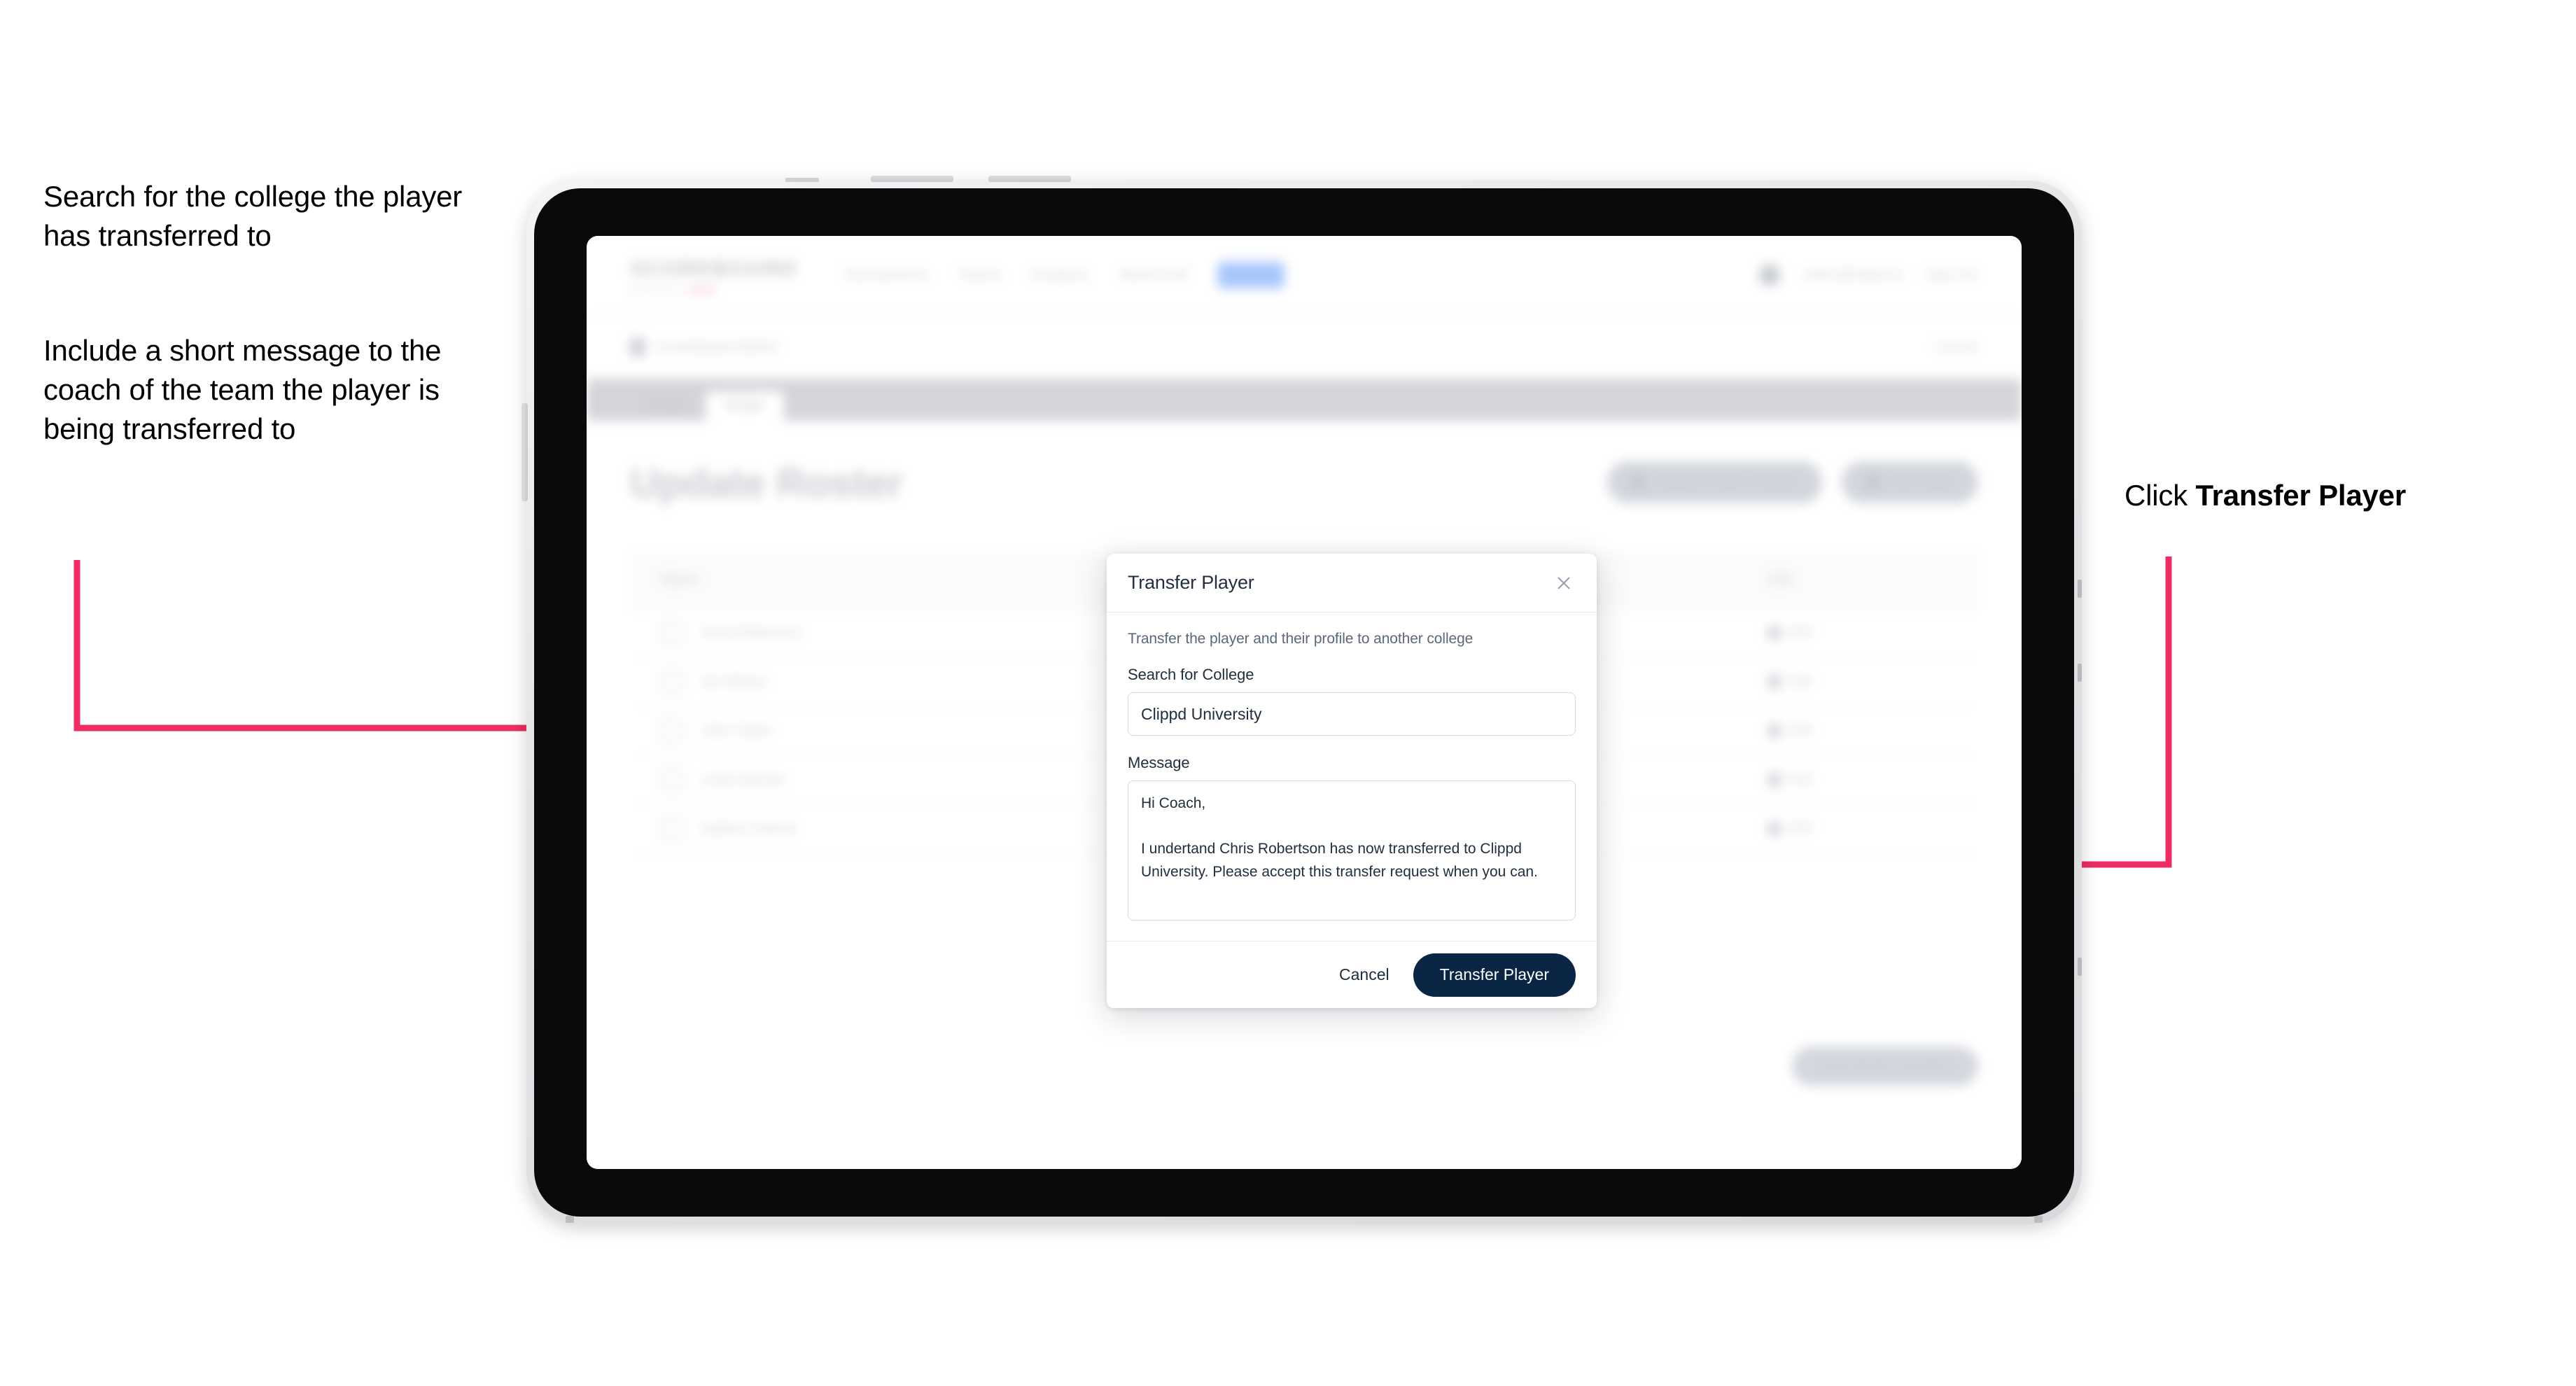 The height and width of the screenshot is (1386, 2576). What do you see at coordinates (745, 406) in the screenshot?
I see `tab-roster: Roster` at bounding box center [745, 406].